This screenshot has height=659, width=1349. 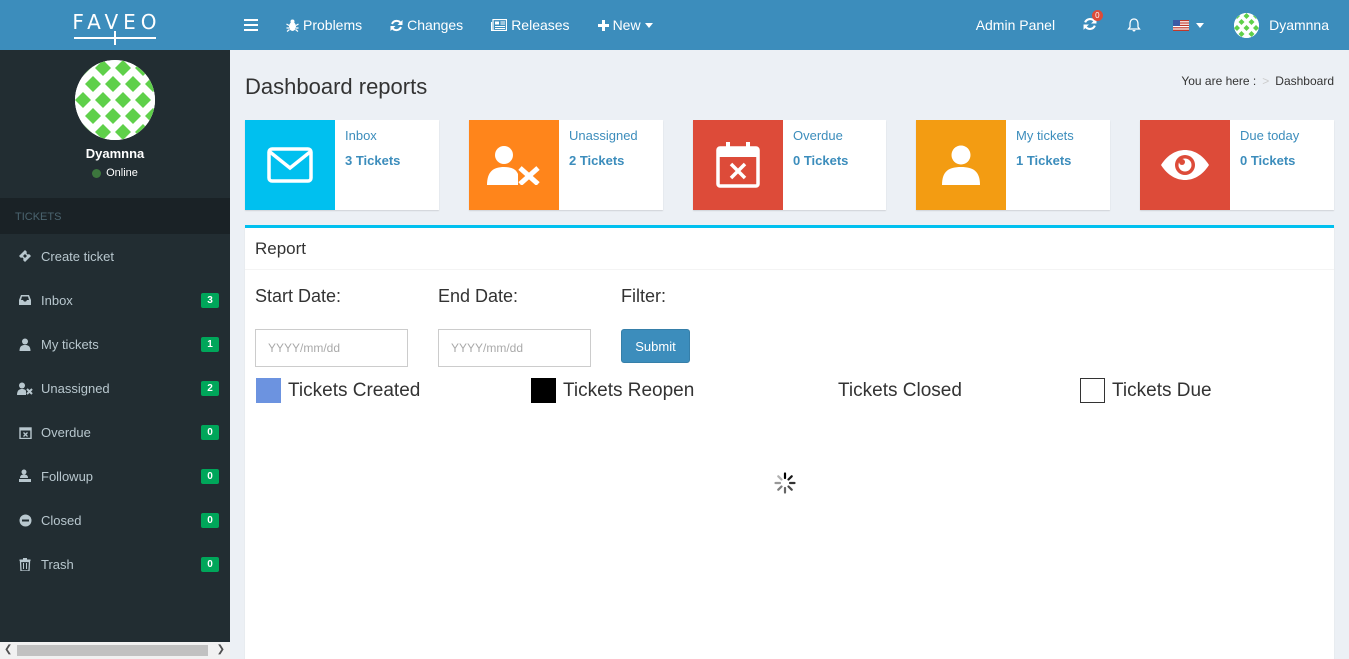 I want to click on nav-label: Problems, so click(x=333, y=25).